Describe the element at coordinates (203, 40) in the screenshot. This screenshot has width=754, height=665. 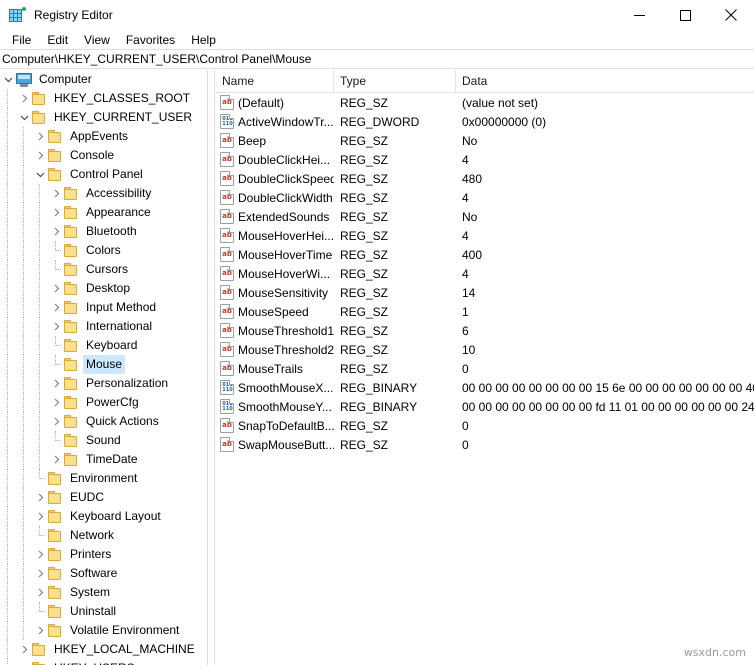
I see `menu-item-help: Help` at that location.